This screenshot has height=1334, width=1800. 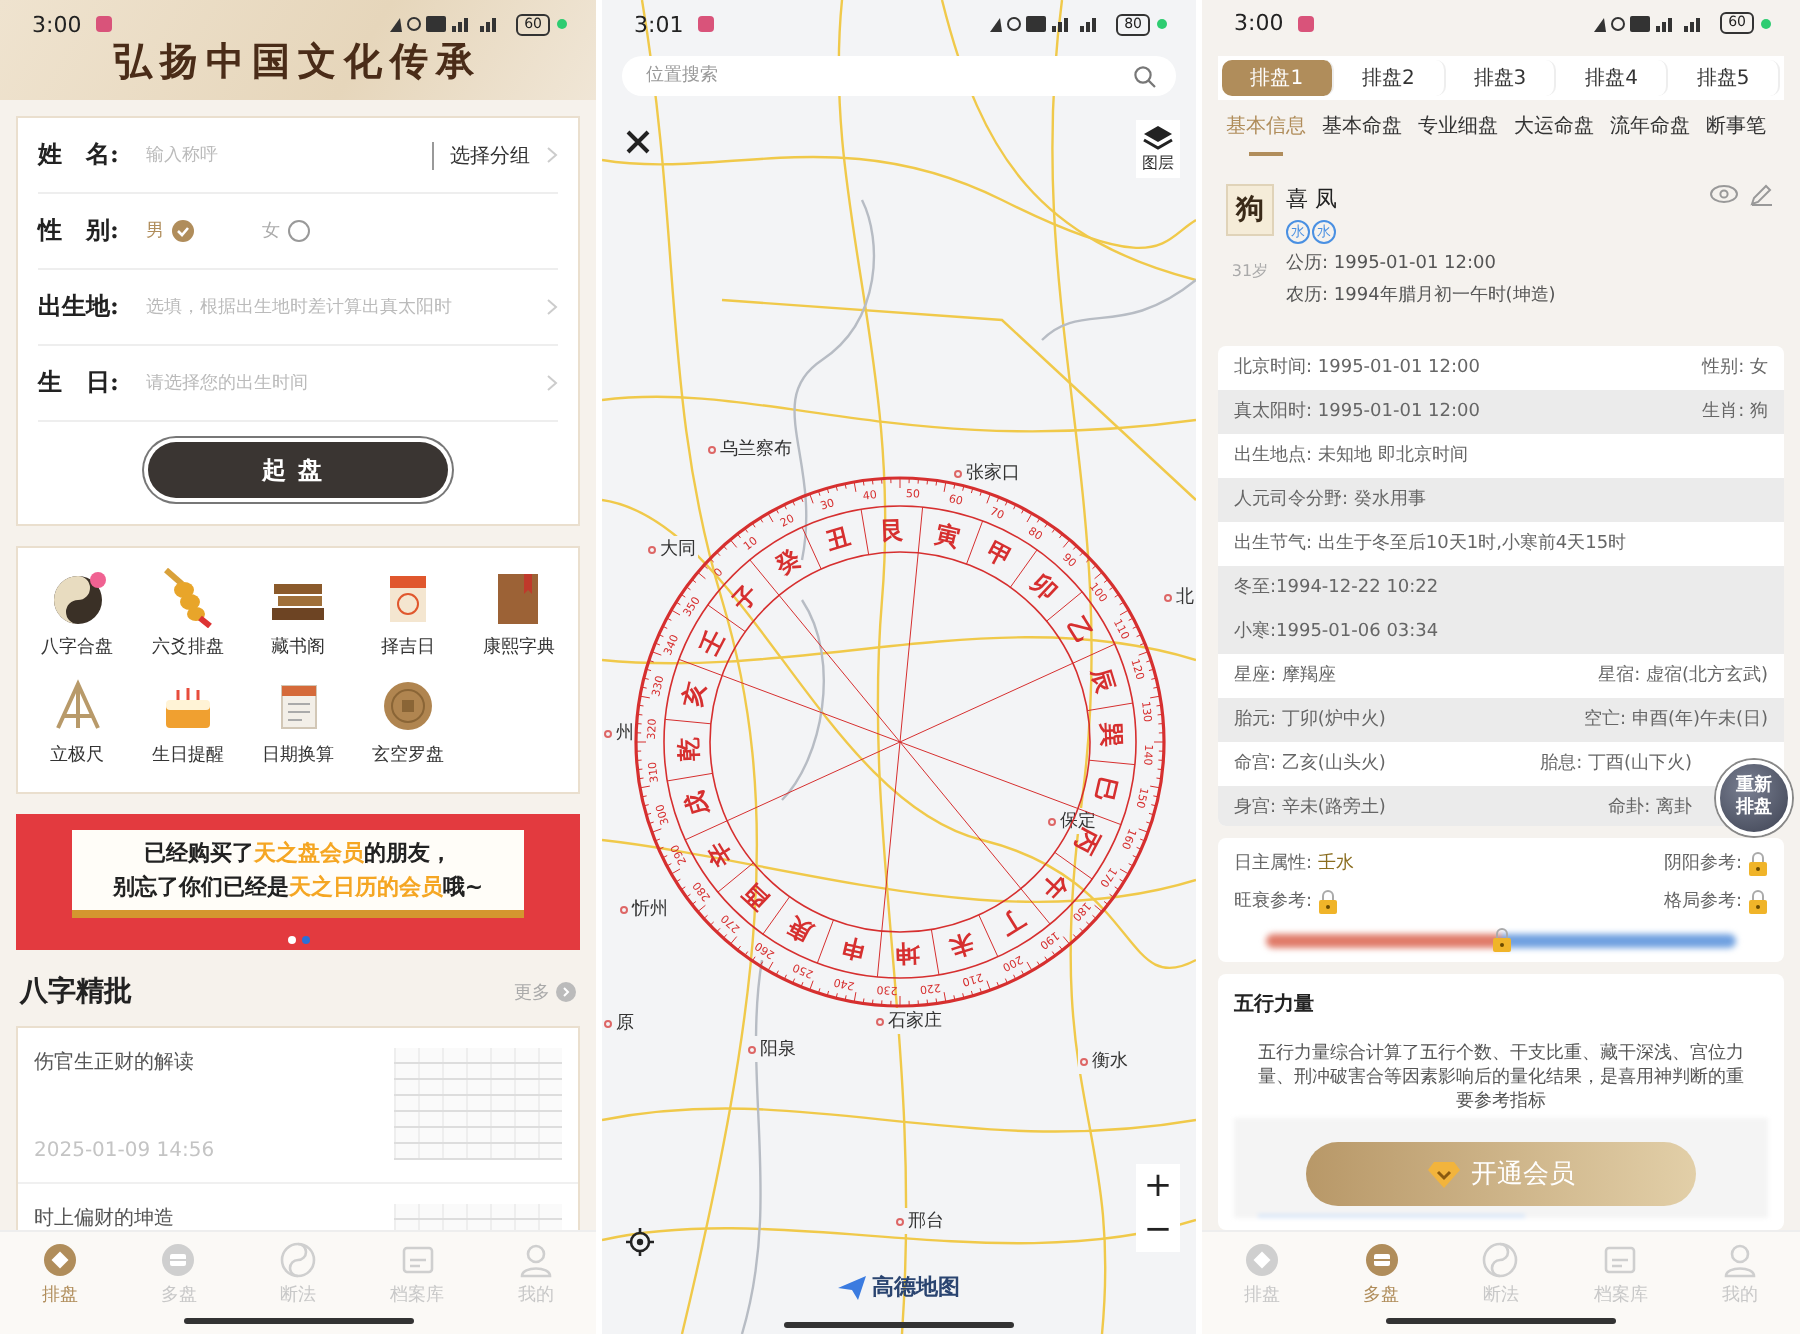 What do you see at coordinates (1310, 764) in the screenshot?
I see `info-text: 命宫: 乙亥(山头火)` at bounding box center [1310, 764].